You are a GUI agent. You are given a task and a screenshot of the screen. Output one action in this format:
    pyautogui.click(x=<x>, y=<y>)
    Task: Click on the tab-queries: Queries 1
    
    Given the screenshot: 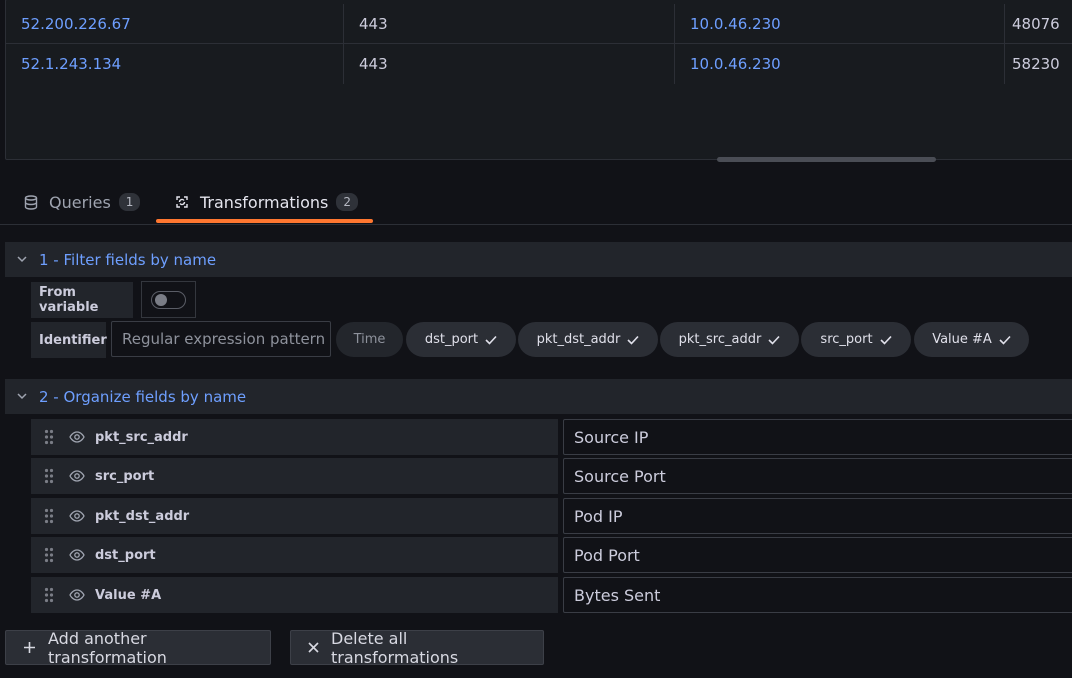 What is the action you would take?
    pyautogui.click(x=82, y=202)
    